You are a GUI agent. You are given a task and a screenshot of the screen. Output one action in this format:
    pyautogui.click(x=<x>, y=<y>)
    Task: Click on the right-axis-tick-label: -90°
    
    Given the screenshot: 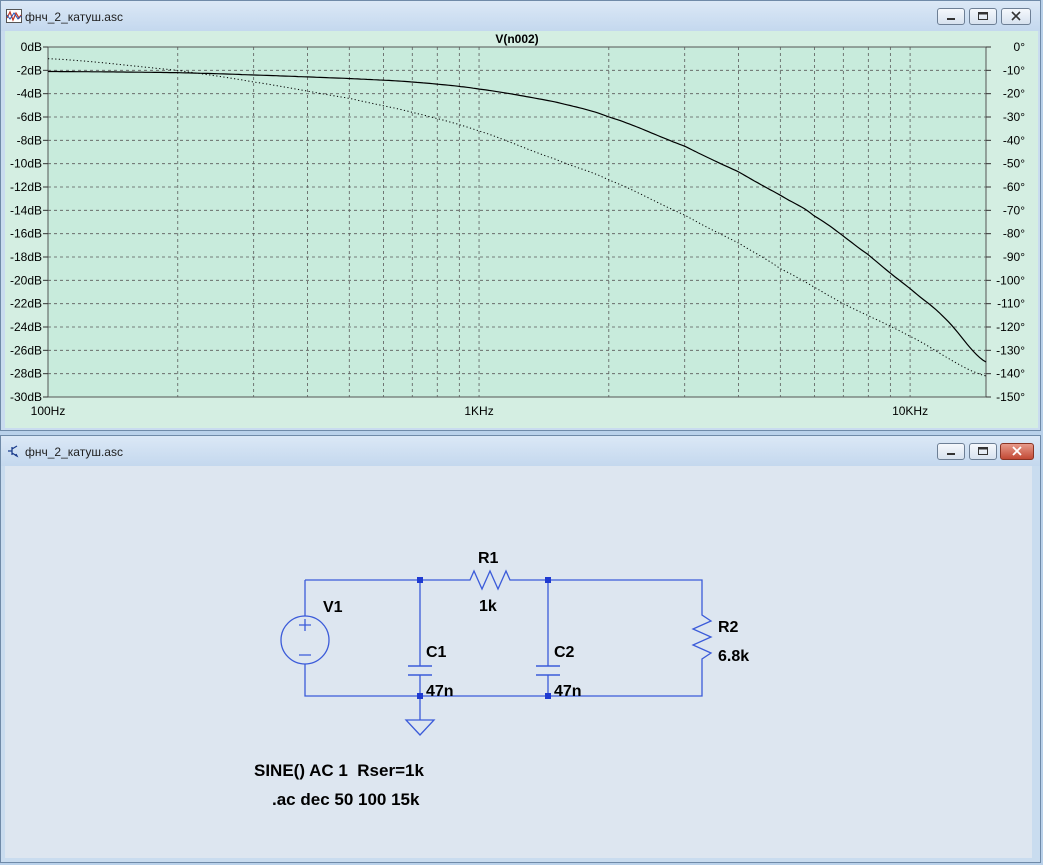 What is the action you would take?
    pyautogui.click(x=1014, y=257)
    